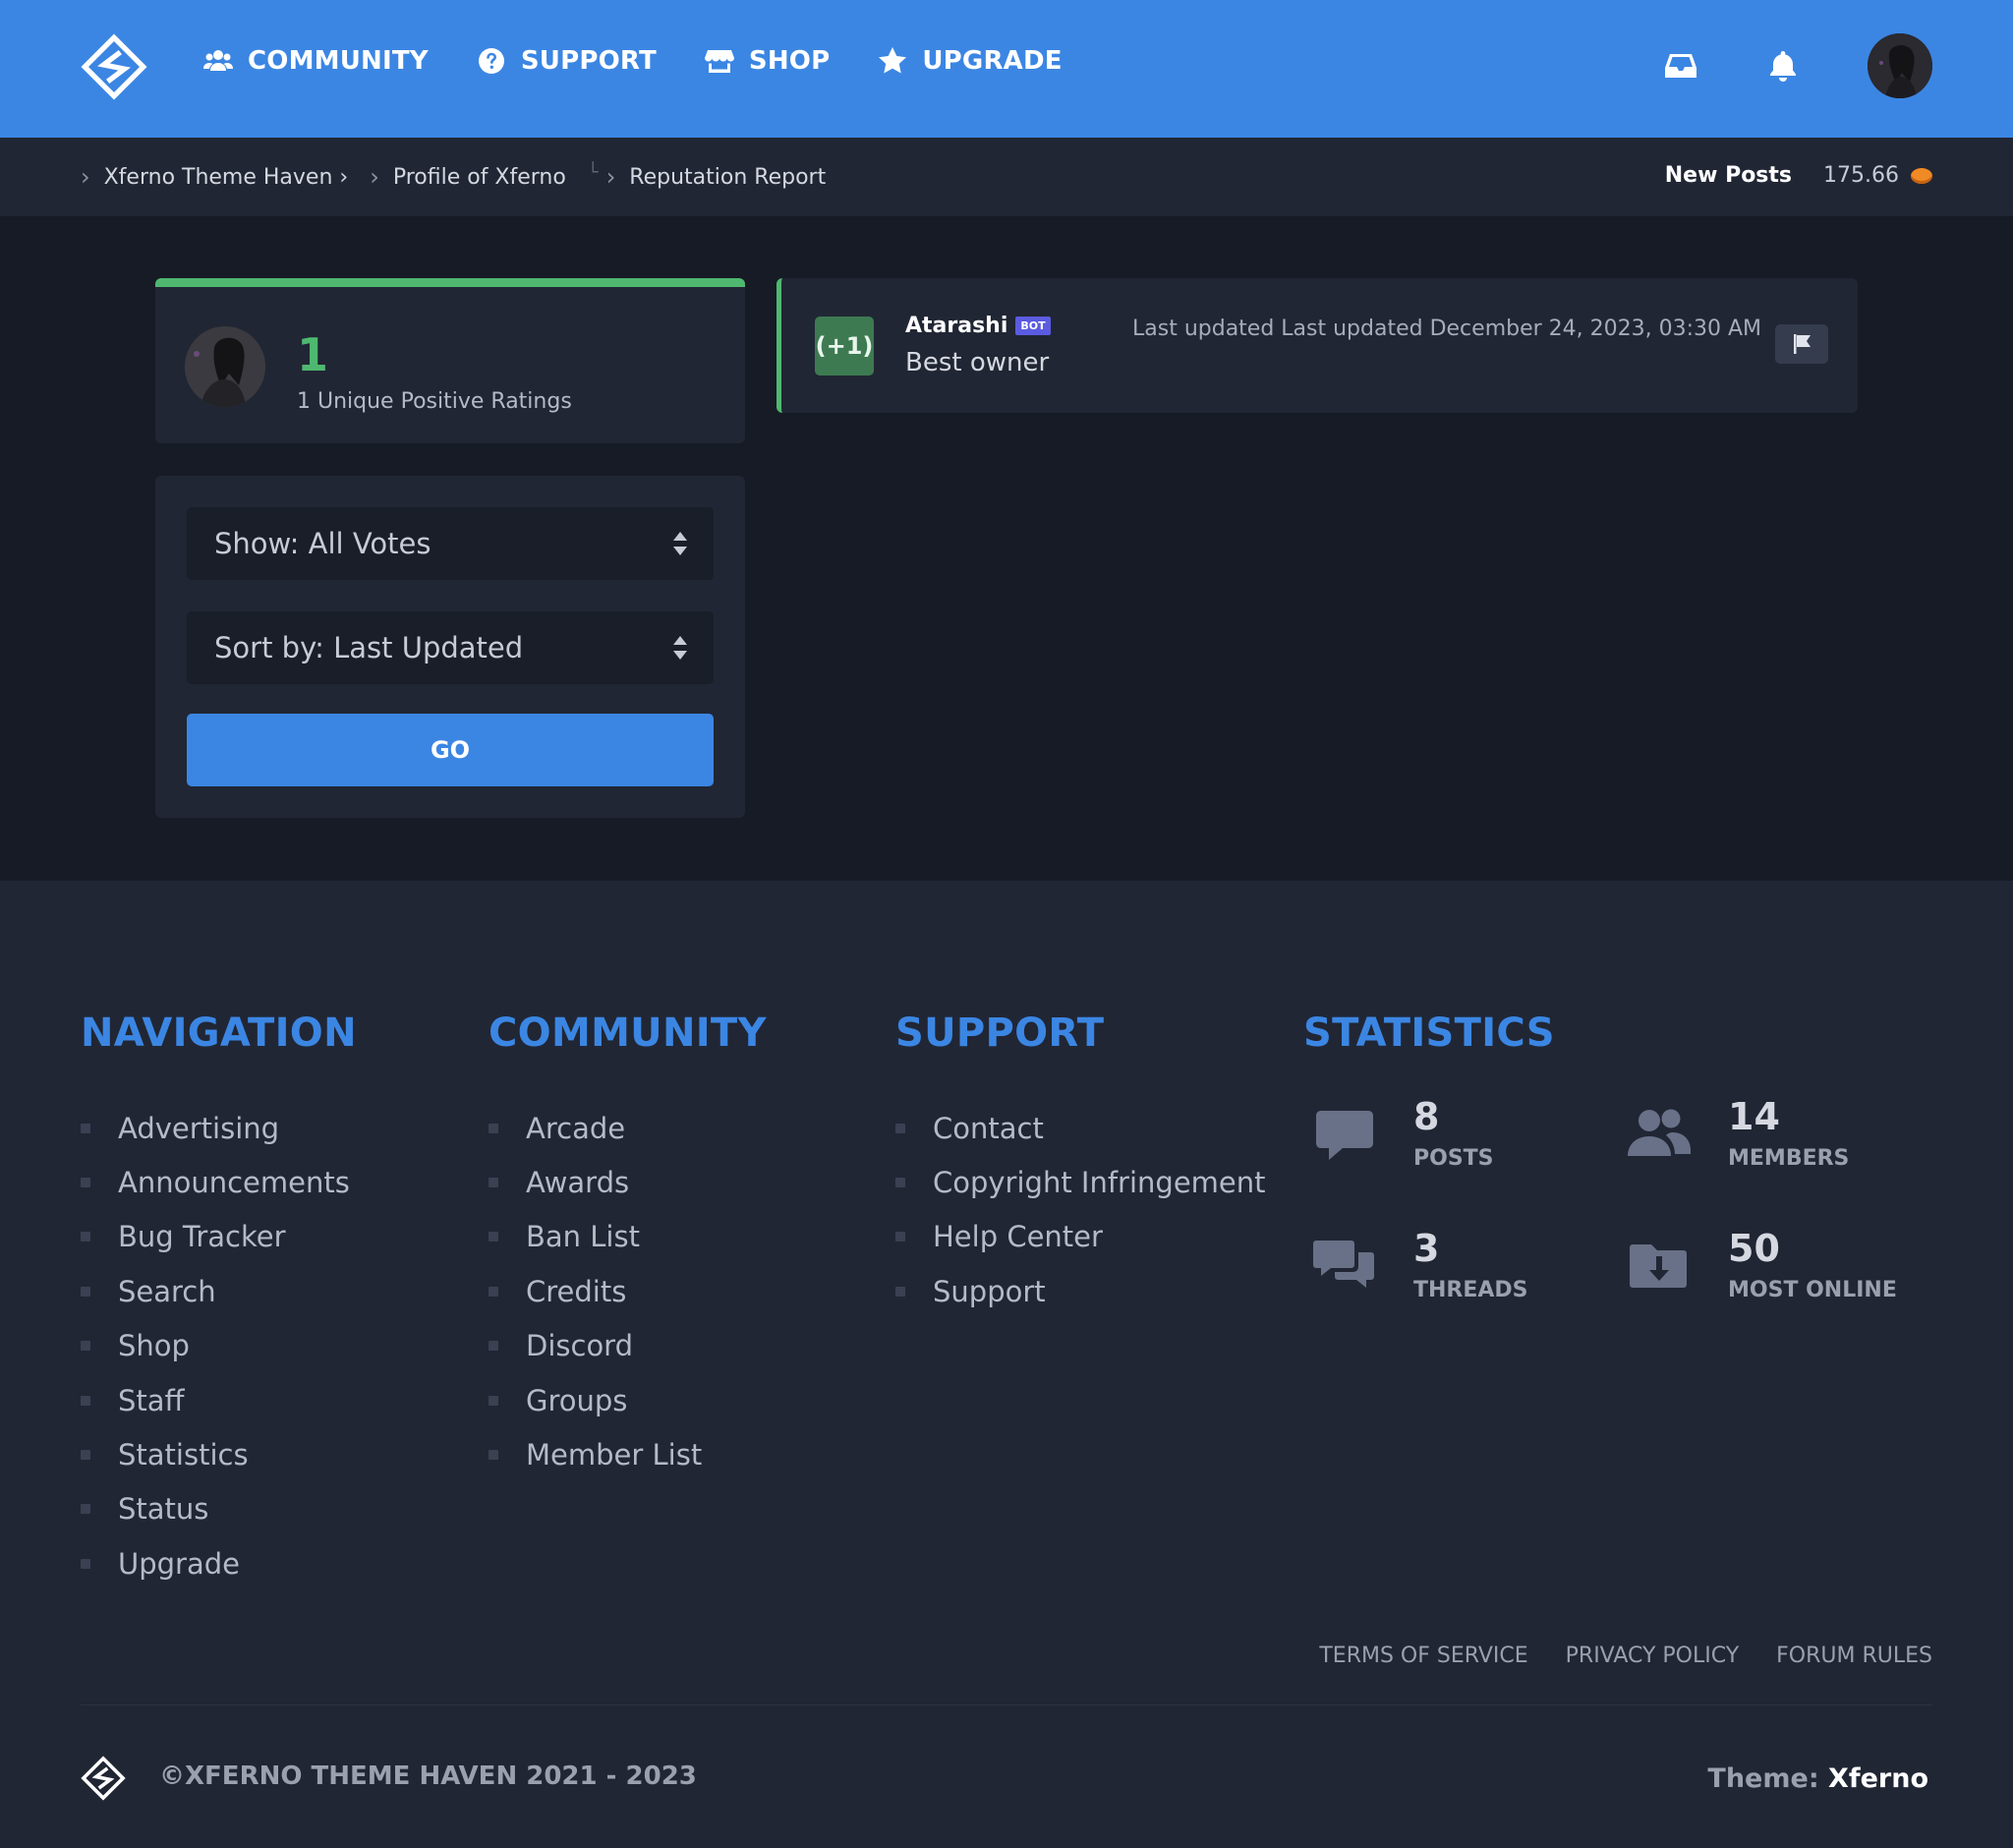 This screenshot has height=1848, width=2013. I want to click on stat-threads-label: Threads, so click(1470, 1290).